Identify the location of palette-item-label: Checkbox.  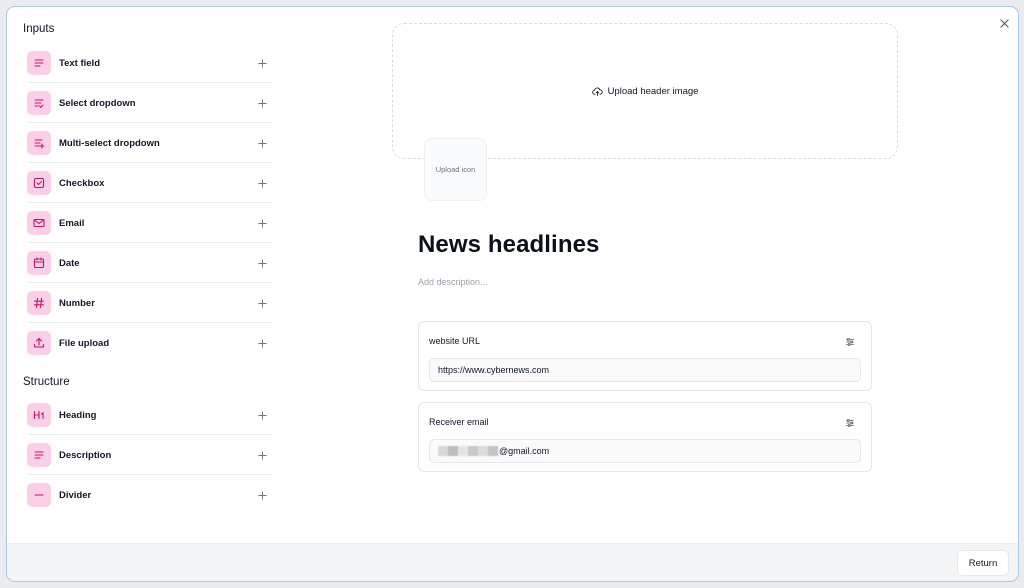
(82, 183).